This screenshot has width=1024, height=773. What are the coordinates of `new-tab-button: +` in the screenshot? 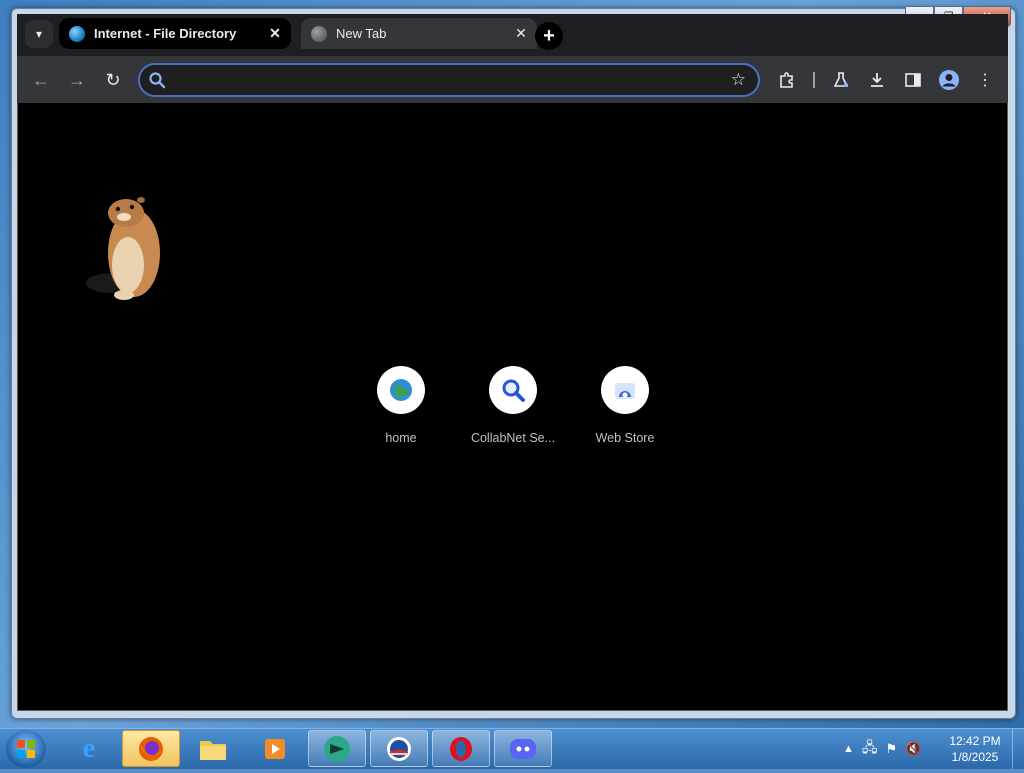 It's located at (549, 36).